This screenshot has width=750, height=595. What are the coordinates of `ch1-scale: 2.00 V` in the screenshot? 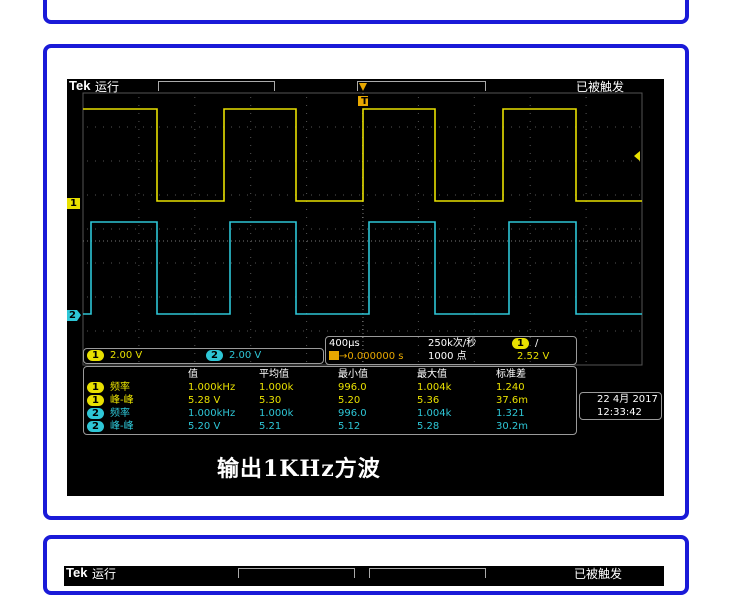 It's located at (126, 355).